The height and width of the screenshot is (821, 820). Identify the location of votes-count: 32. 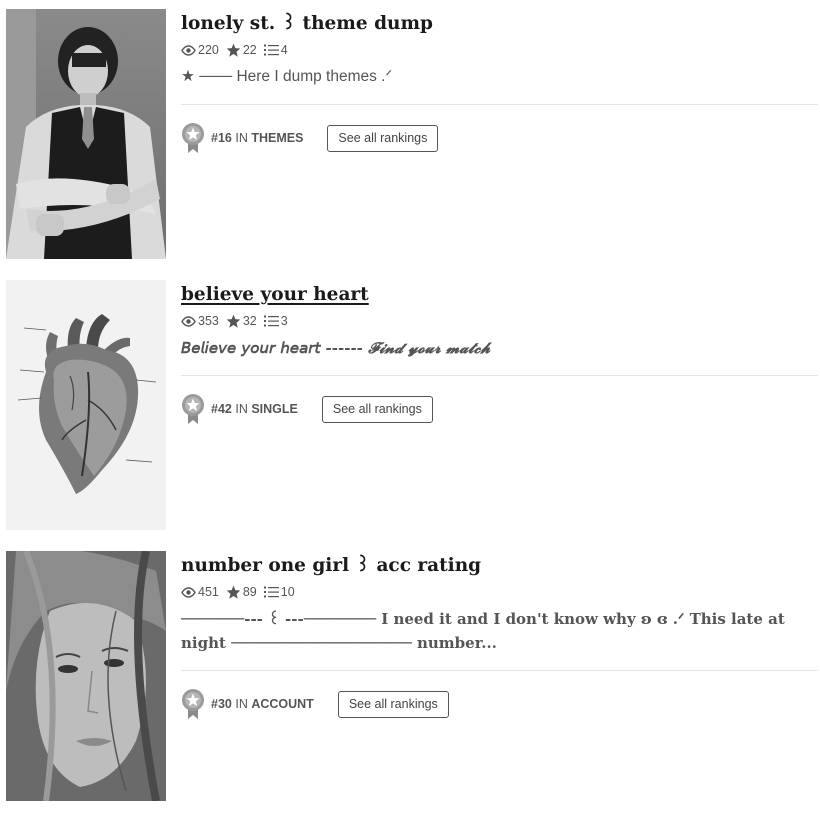
(249, 321).